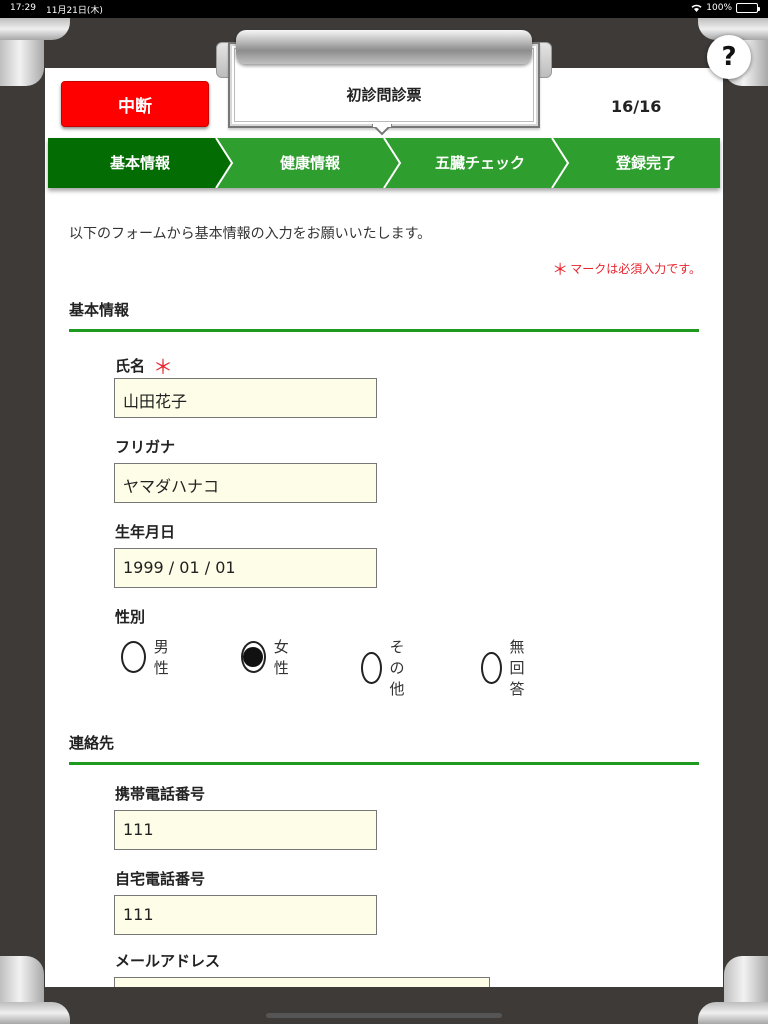  I want to click on gender-option-male: 男性, so click(148, 657).